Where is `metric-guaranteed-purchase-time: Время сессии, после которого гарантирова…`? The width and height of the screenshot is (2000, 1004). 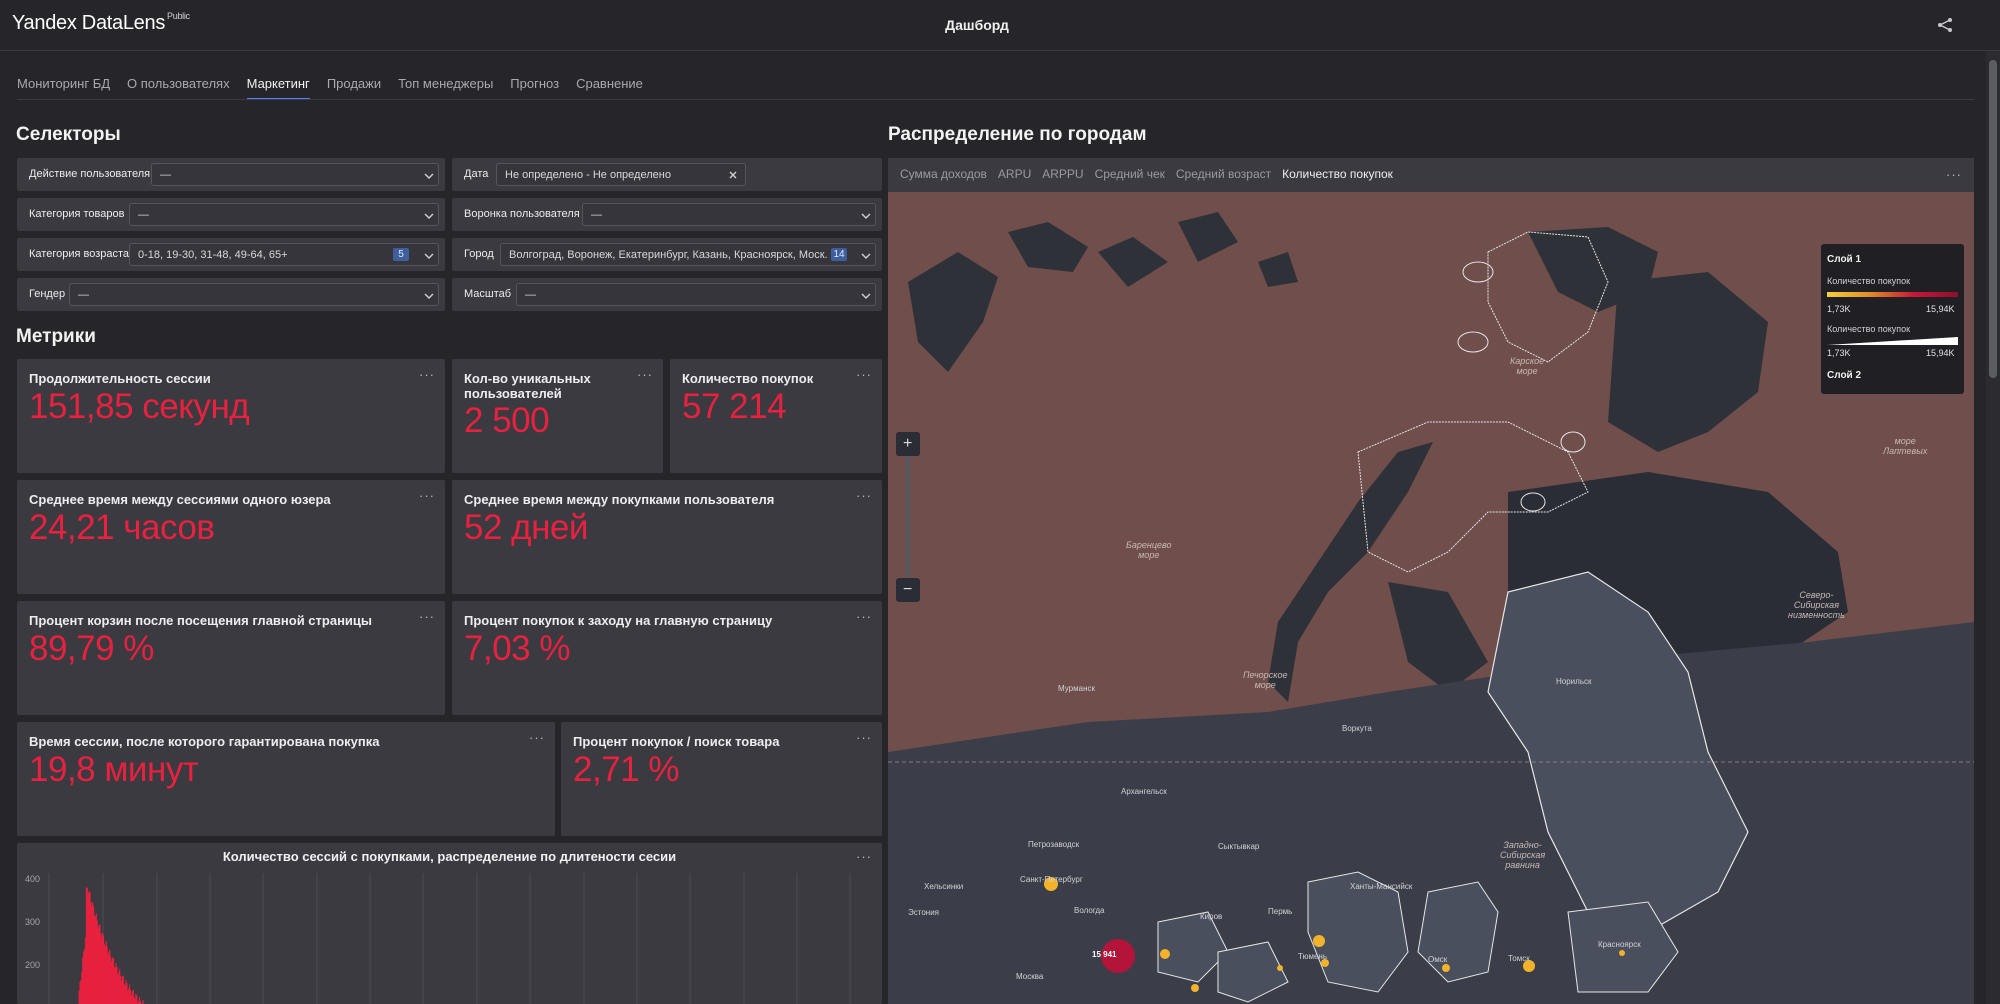
metric-guaranteed-purchase-time: Время сессии, после которого гарантирова… is located at coordinates (286, 779).